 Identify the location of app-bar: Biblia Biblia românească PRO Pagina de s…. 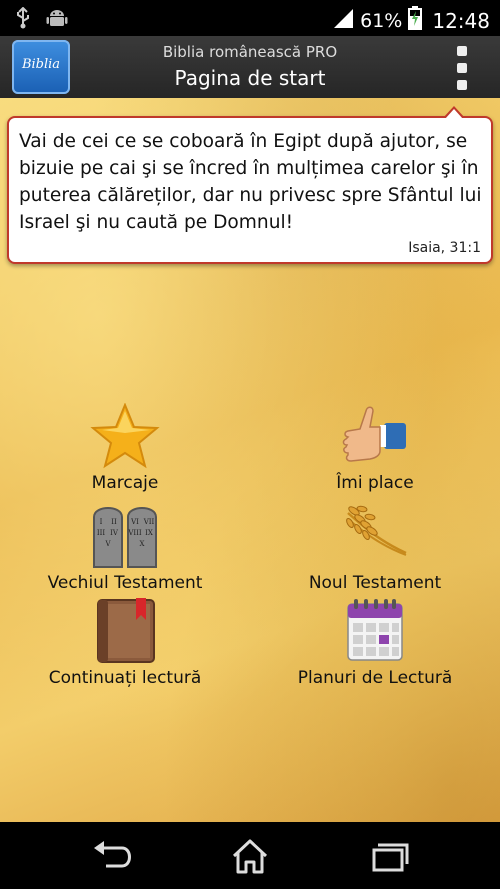
(250, 67).